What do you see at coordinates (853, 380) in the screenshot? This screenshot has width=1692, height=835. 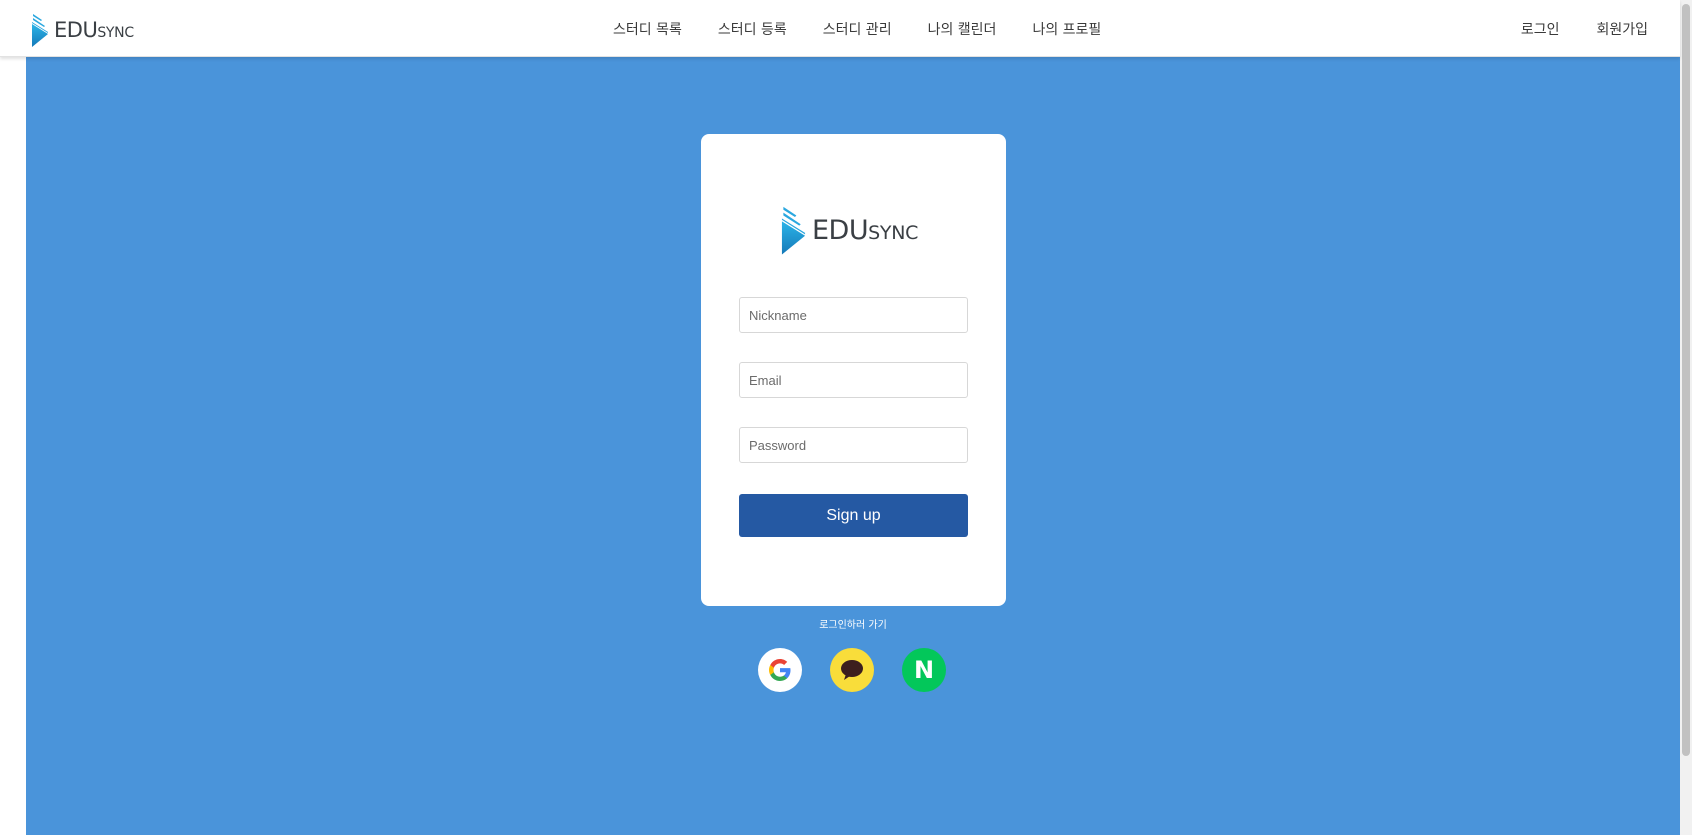 I see `email-input` at bounding box center [853, 380].